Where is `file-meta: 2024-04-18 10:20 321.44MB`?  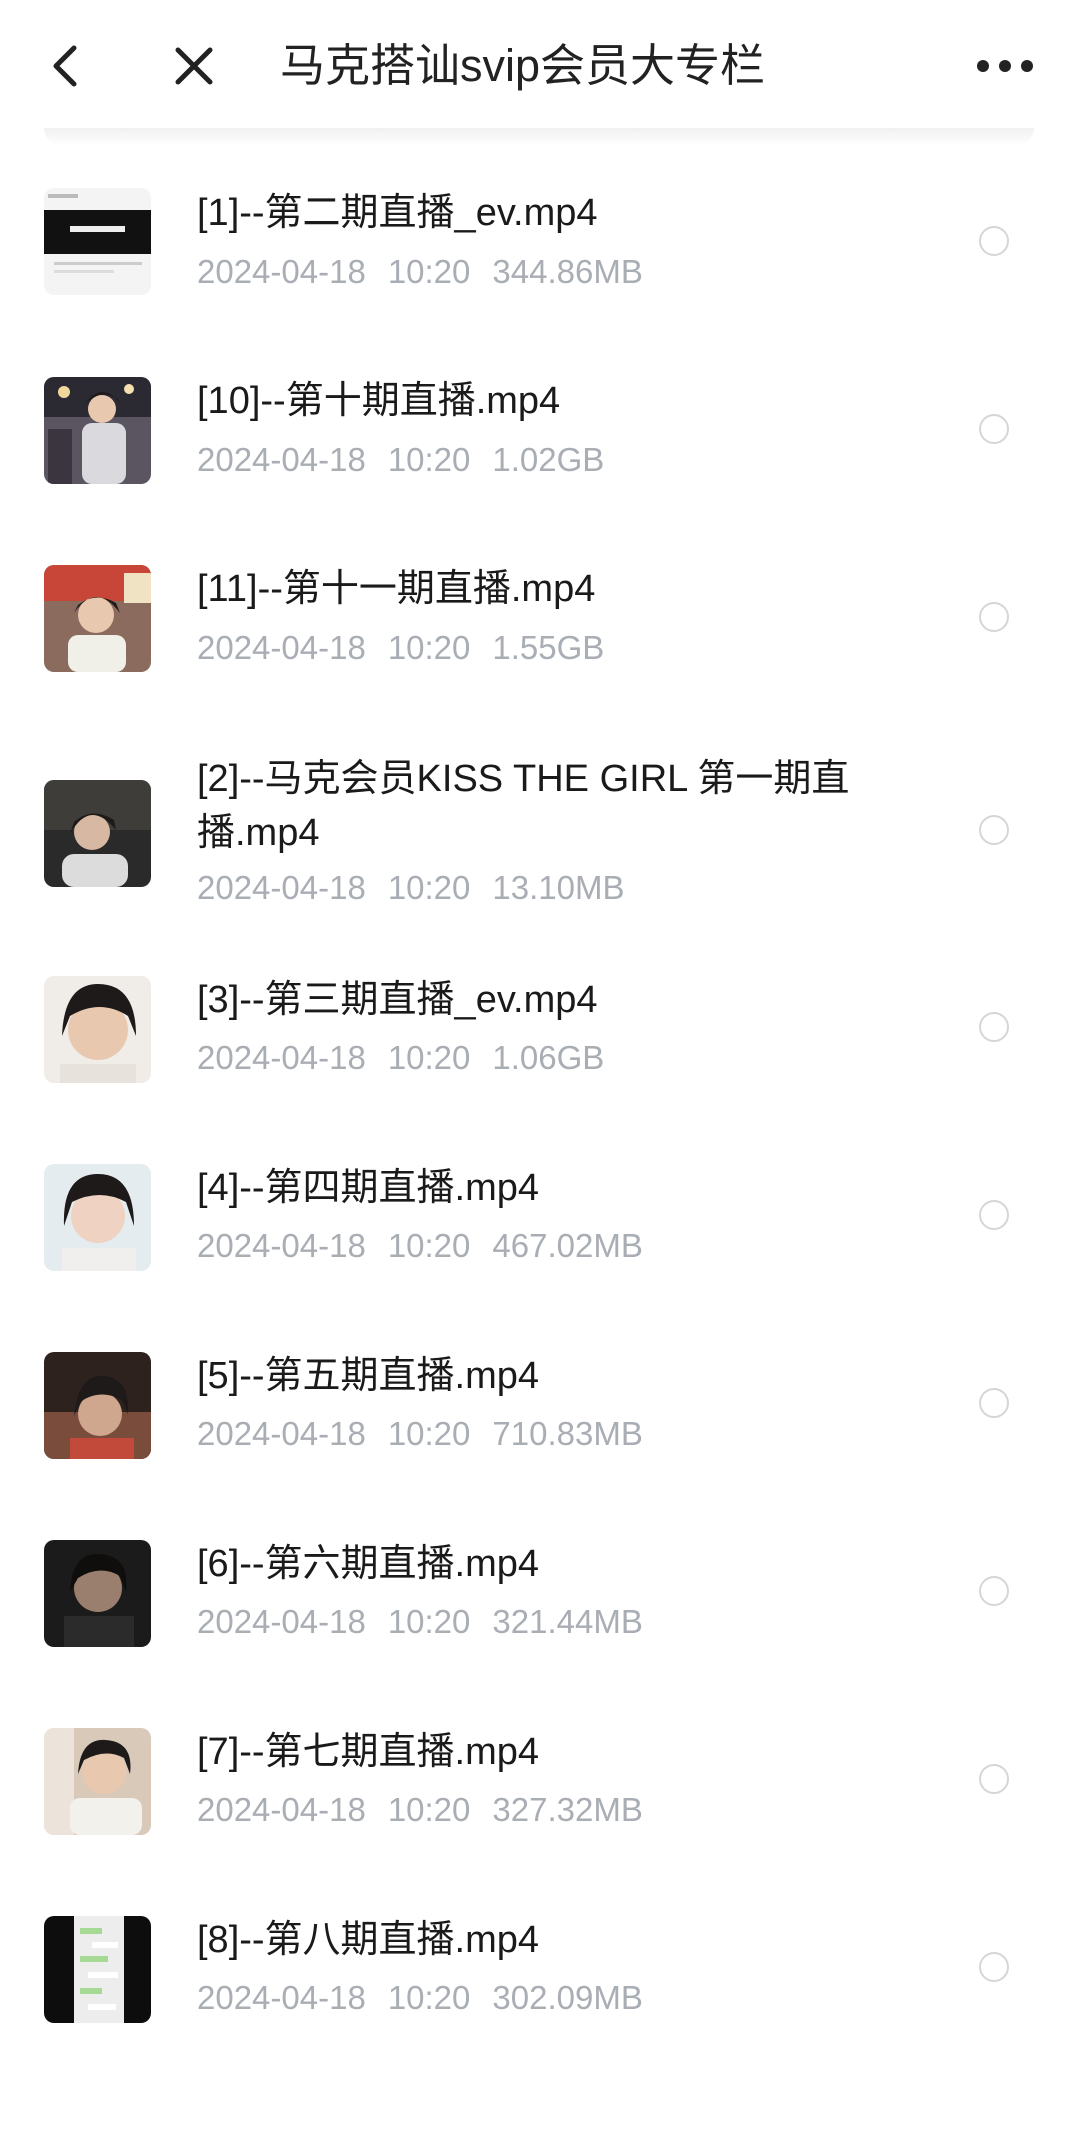 file-meta: 2024-04-18 10:20 321.44MB is located at coordinates (420, 1622).